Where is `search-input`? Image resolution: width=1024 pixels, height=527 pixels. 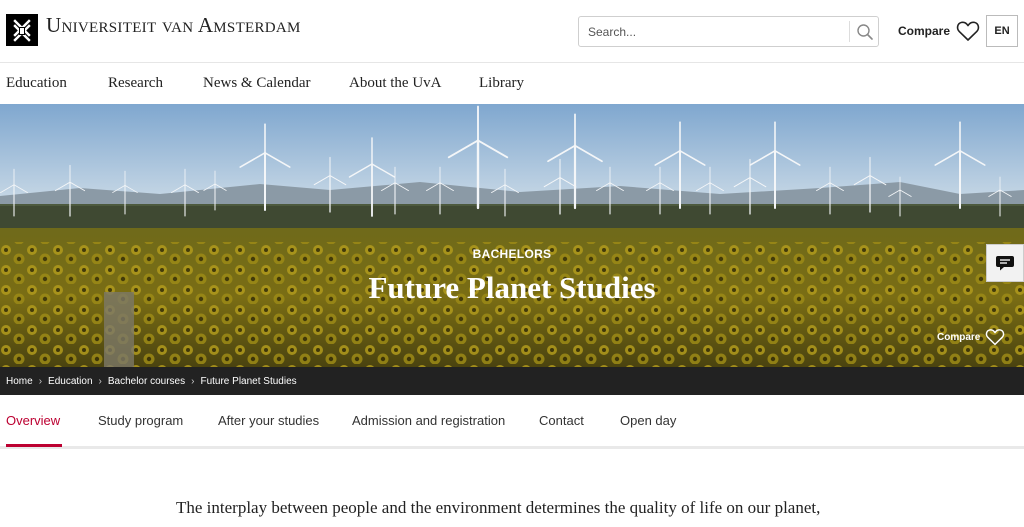 search-input is located at coordinates (714, 31).